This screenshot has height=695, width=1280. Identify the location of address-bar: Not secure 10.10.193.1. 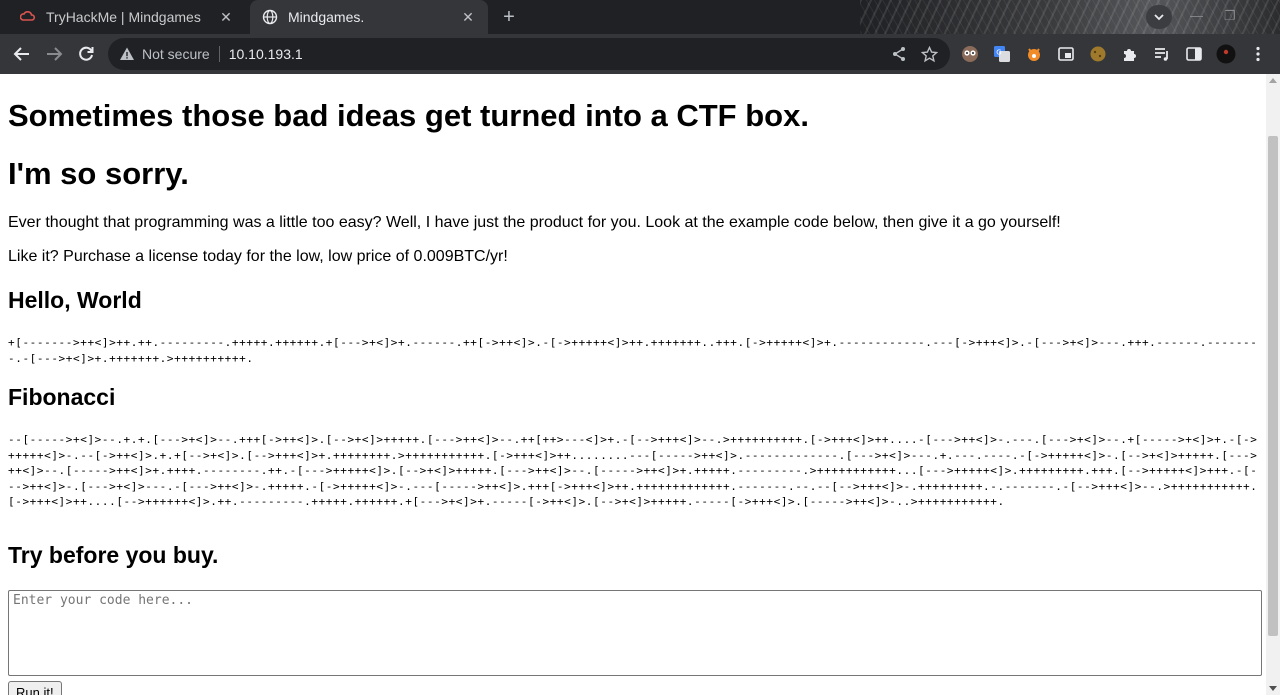
(529, 54).